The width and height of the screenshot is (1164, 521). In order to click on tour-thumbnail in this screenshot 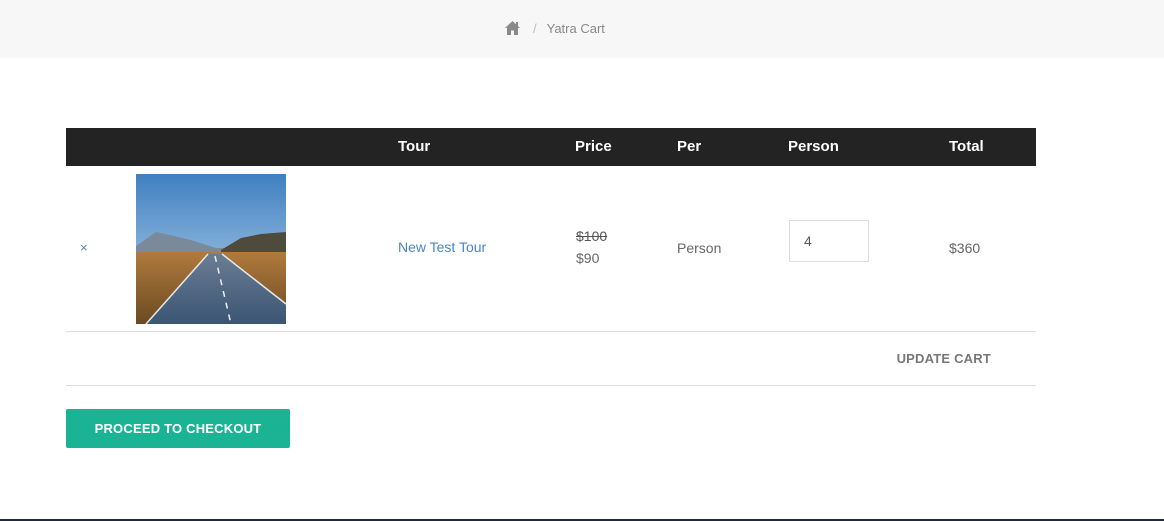, I will do `click(211, 249)`.